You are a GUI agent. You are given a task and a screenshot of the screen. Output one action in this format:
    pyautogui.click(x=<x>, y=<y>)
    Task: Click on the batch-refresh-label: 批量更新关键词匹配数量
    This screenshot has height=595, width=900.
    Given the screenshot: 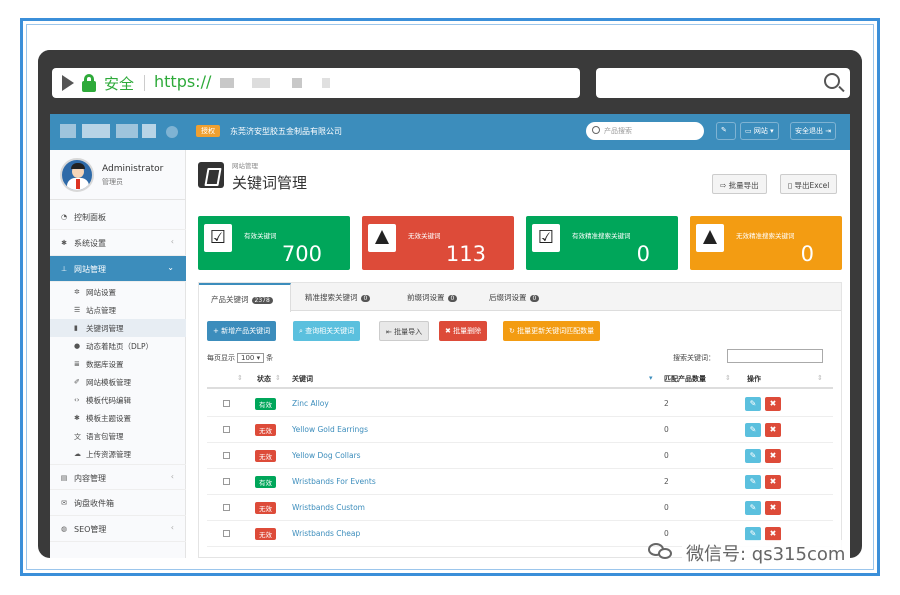 What is the action you would take?
    pyautogui.click(x=556, y=331)
    